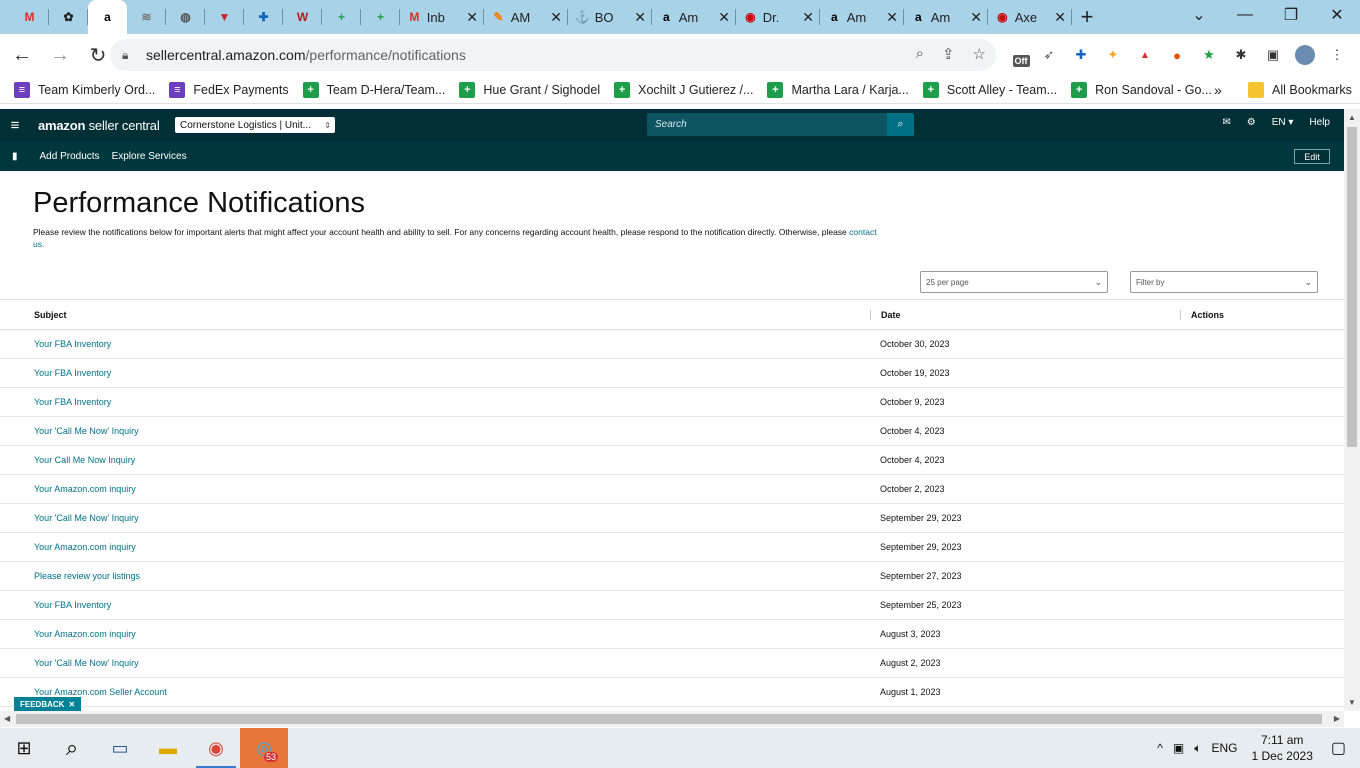  What do you see at coordinates (71, 704) in the screenshot?
I see `close-icon: ✕` at bounding box center [71, 704].